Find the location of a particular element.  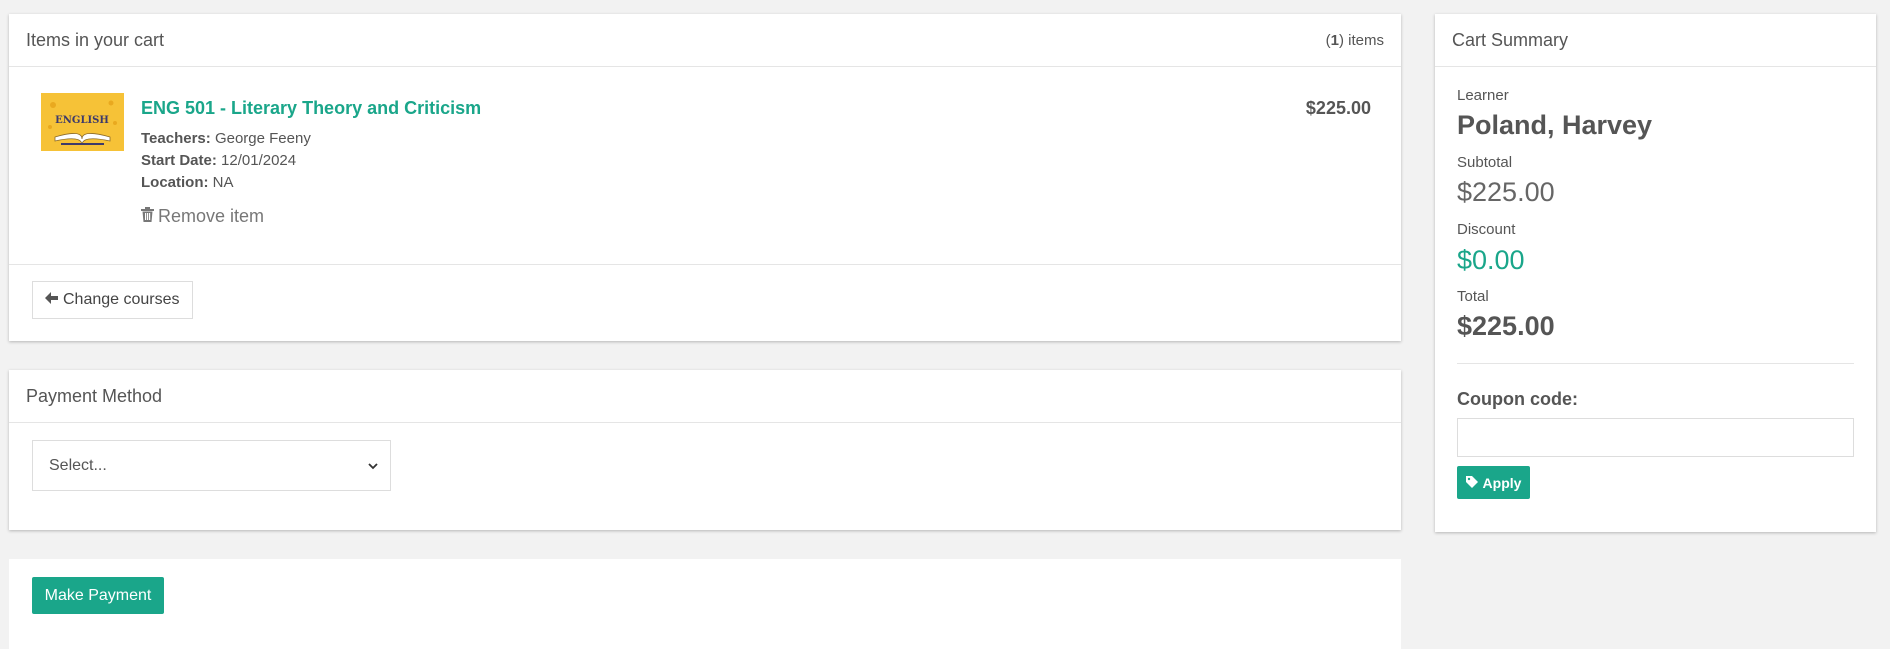

summary-heading: Cart Summary is located at coordinates (1510, 39).